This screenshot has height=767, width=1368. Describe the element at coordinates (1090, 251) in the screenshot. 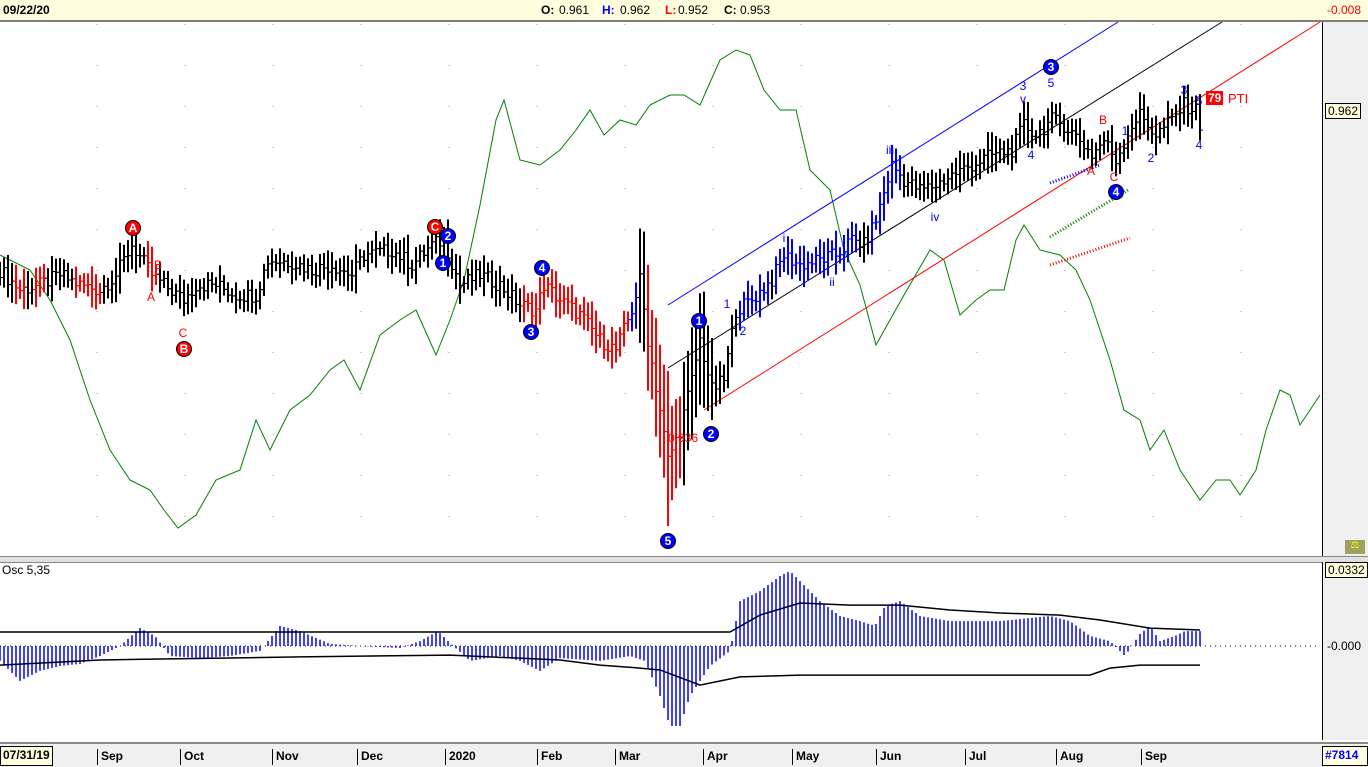

I see `projection-line-red` at that location.